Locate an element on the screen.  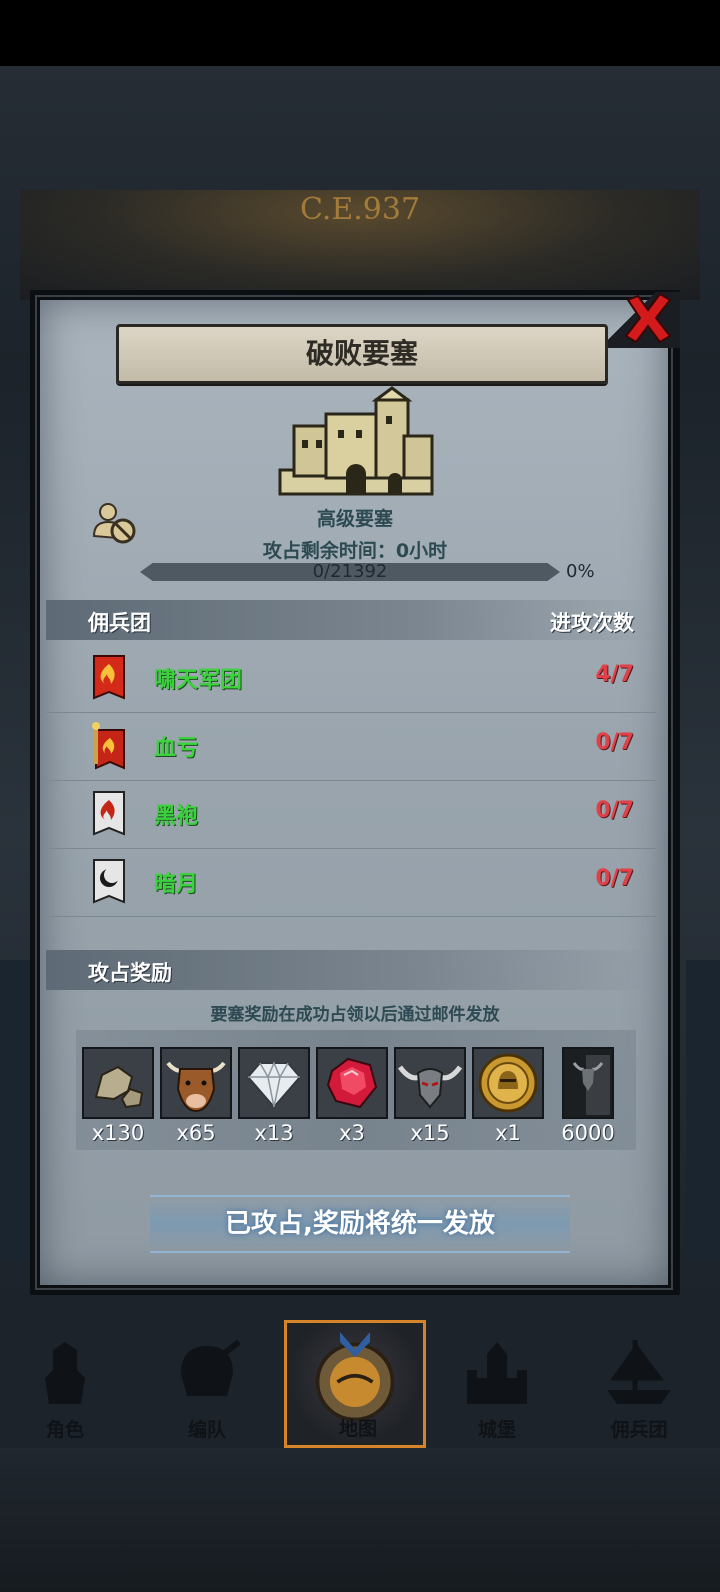
close-icon is located at coordinates (648, 318).